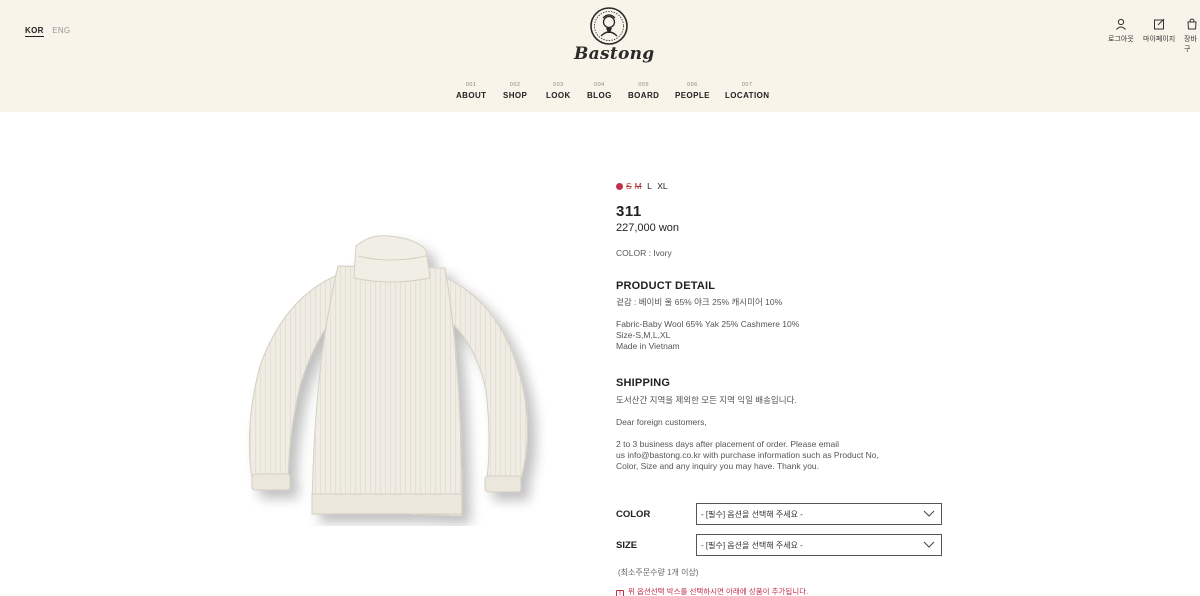 The height and width of the screenshot is (596, 1200). I want to click on shipping-heading: SHIPPING, so click(643, 383).